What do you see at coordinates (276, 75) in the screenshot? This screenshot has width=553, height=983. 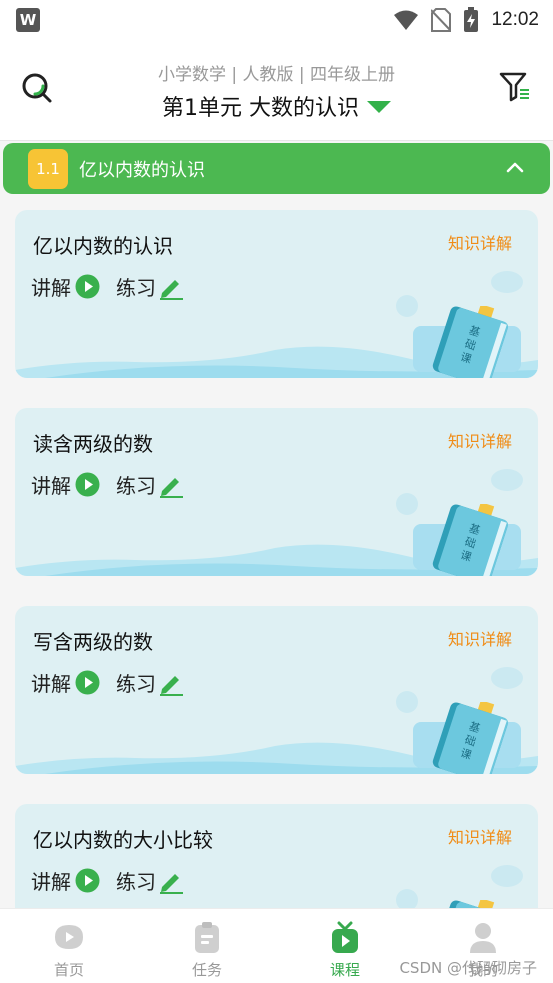 I see `course-subtitle: 小学数学 | 人教版 | 四年级上册` at bounding box center [276, 75].